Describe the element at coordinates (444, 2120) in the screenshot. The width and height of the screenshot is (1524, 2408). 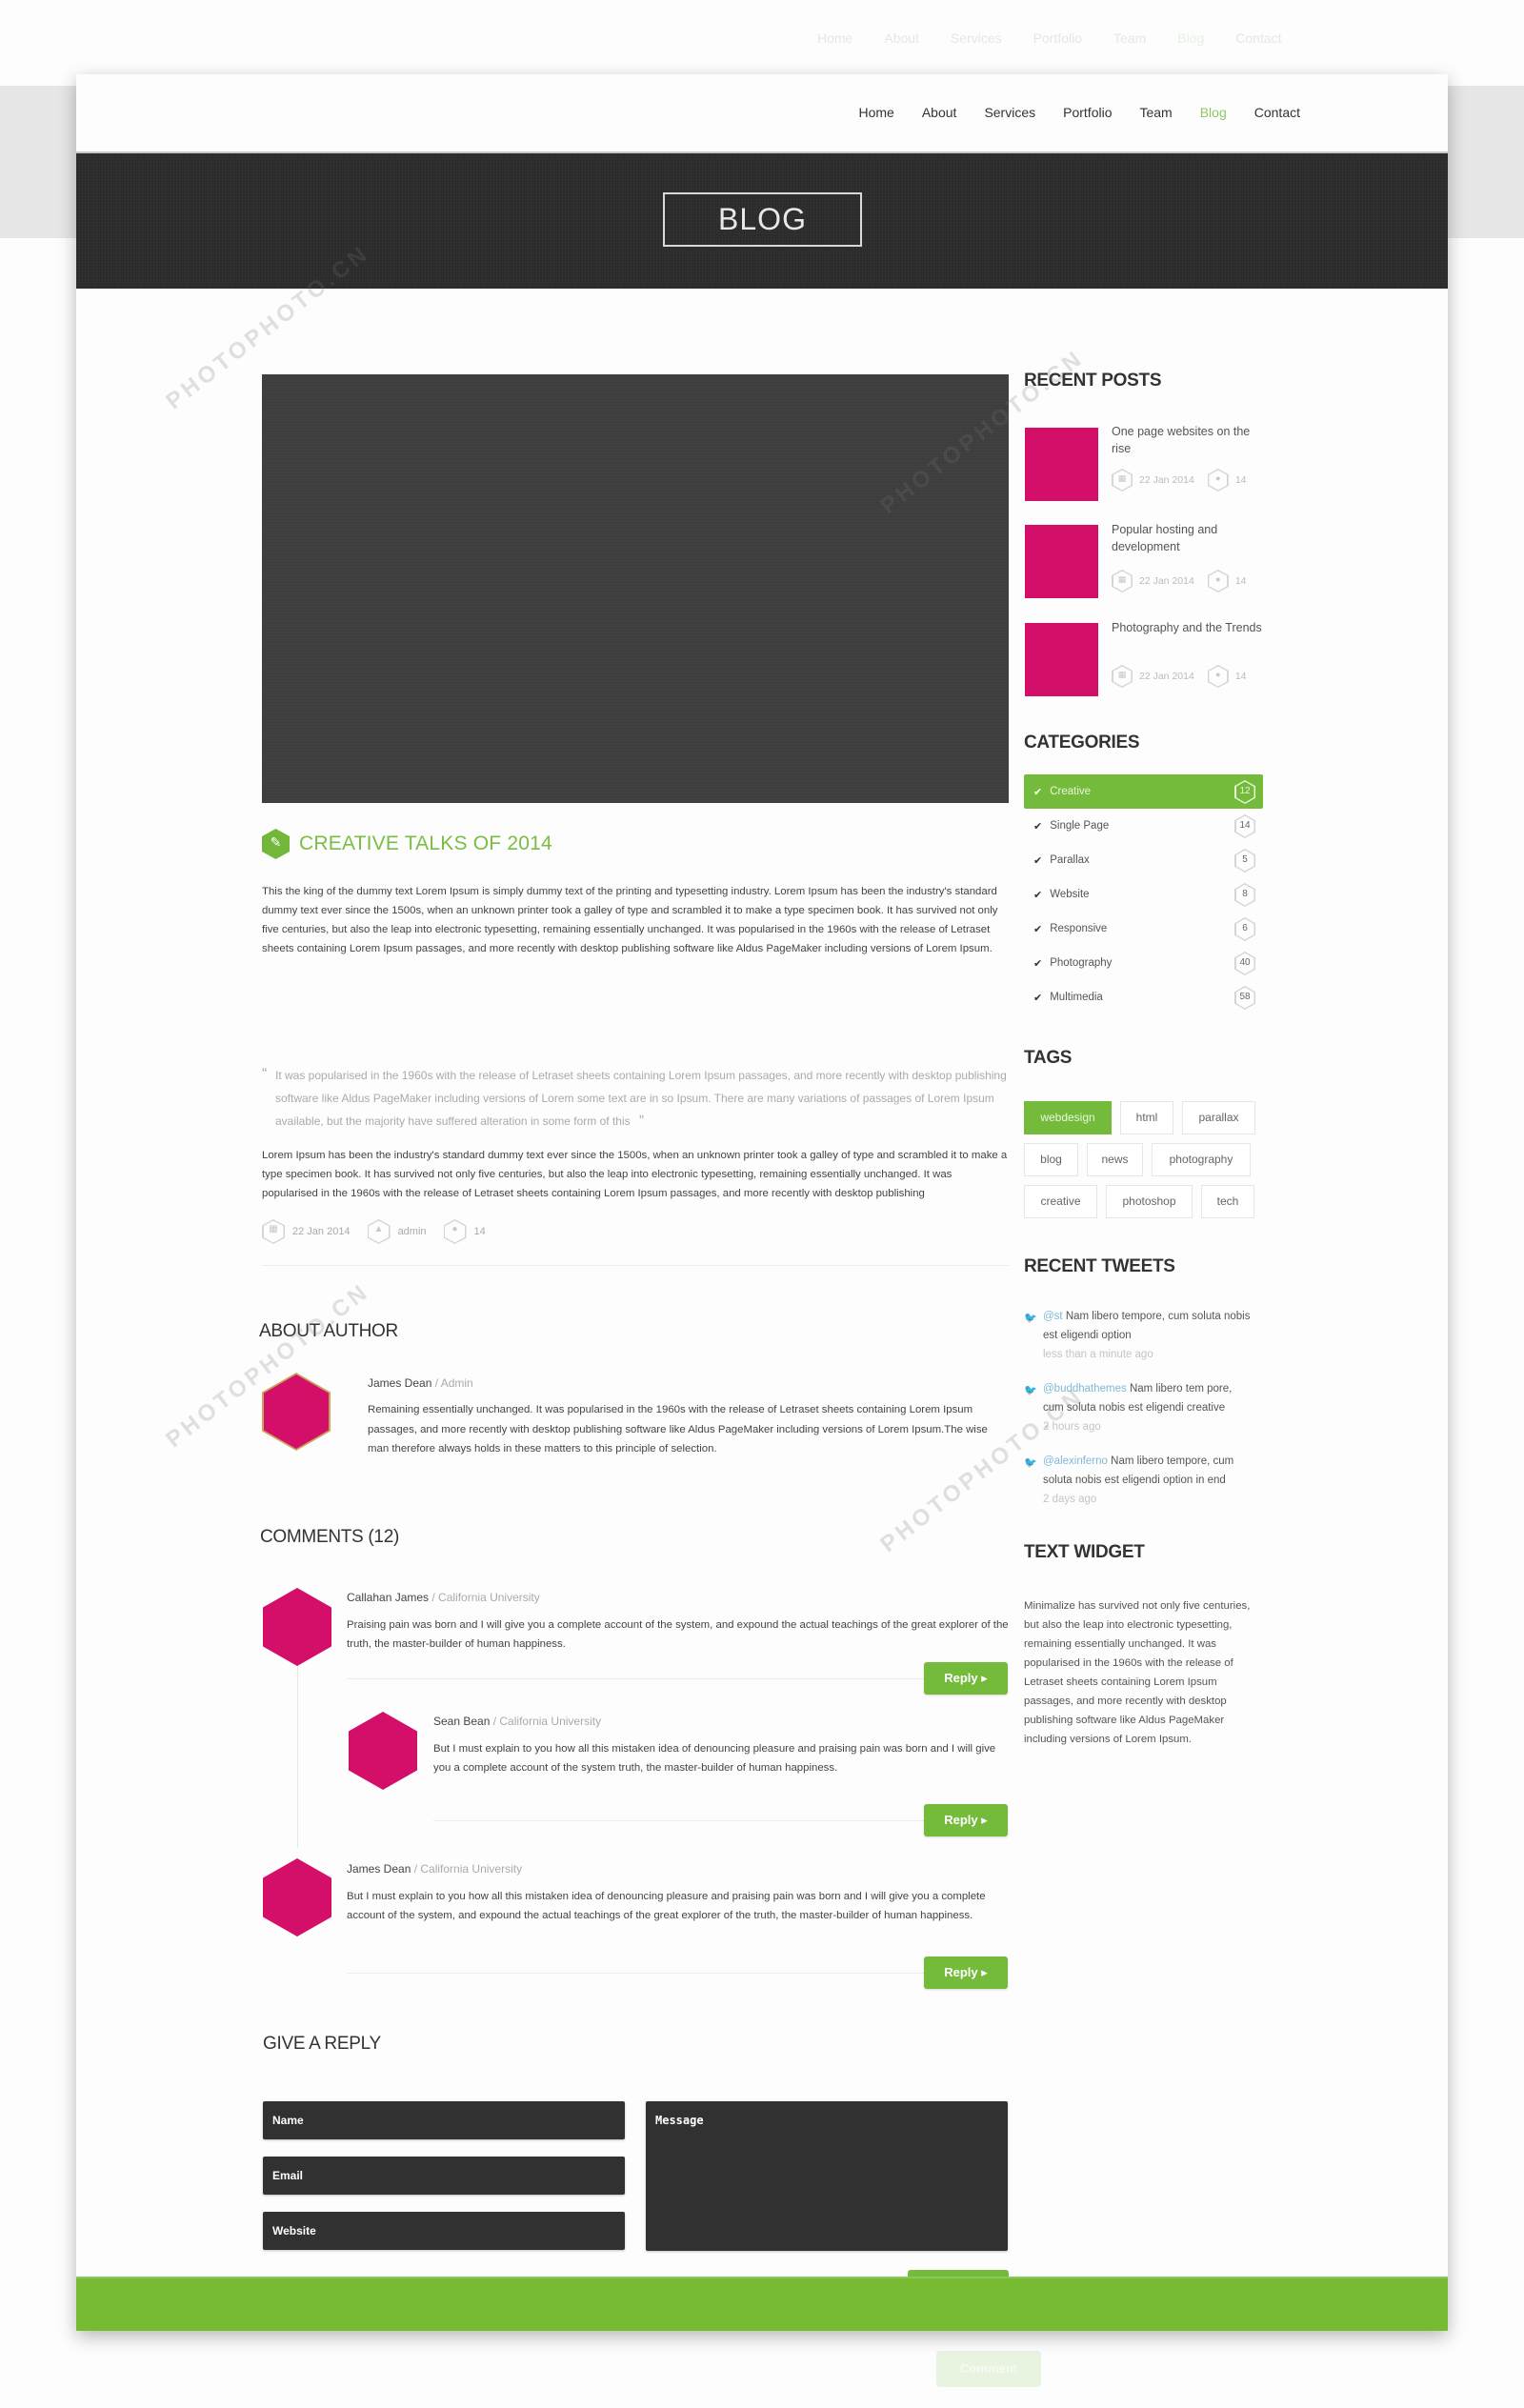
I see `name-input` at that location.